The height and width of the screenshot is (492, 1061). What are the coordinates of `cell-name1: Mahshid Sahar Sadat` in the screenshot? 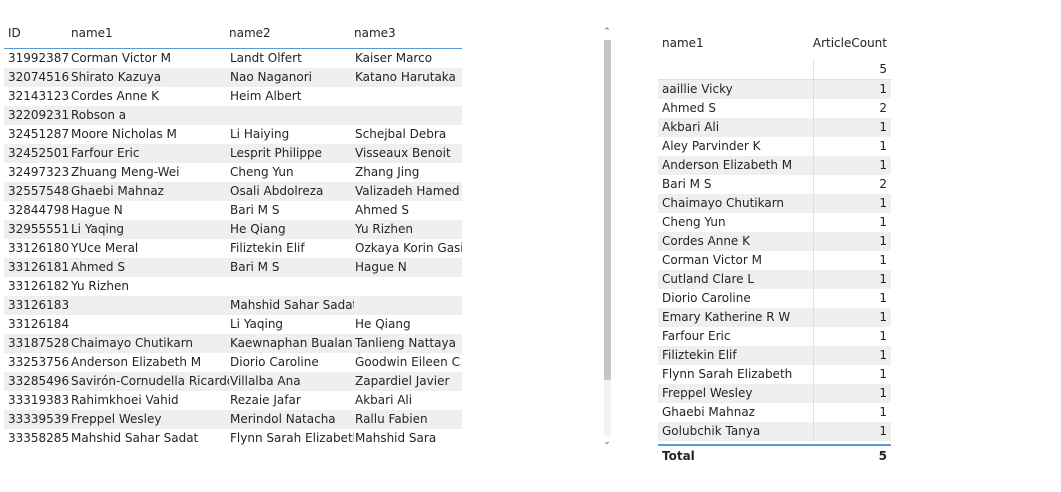 It's located at (135, 438).